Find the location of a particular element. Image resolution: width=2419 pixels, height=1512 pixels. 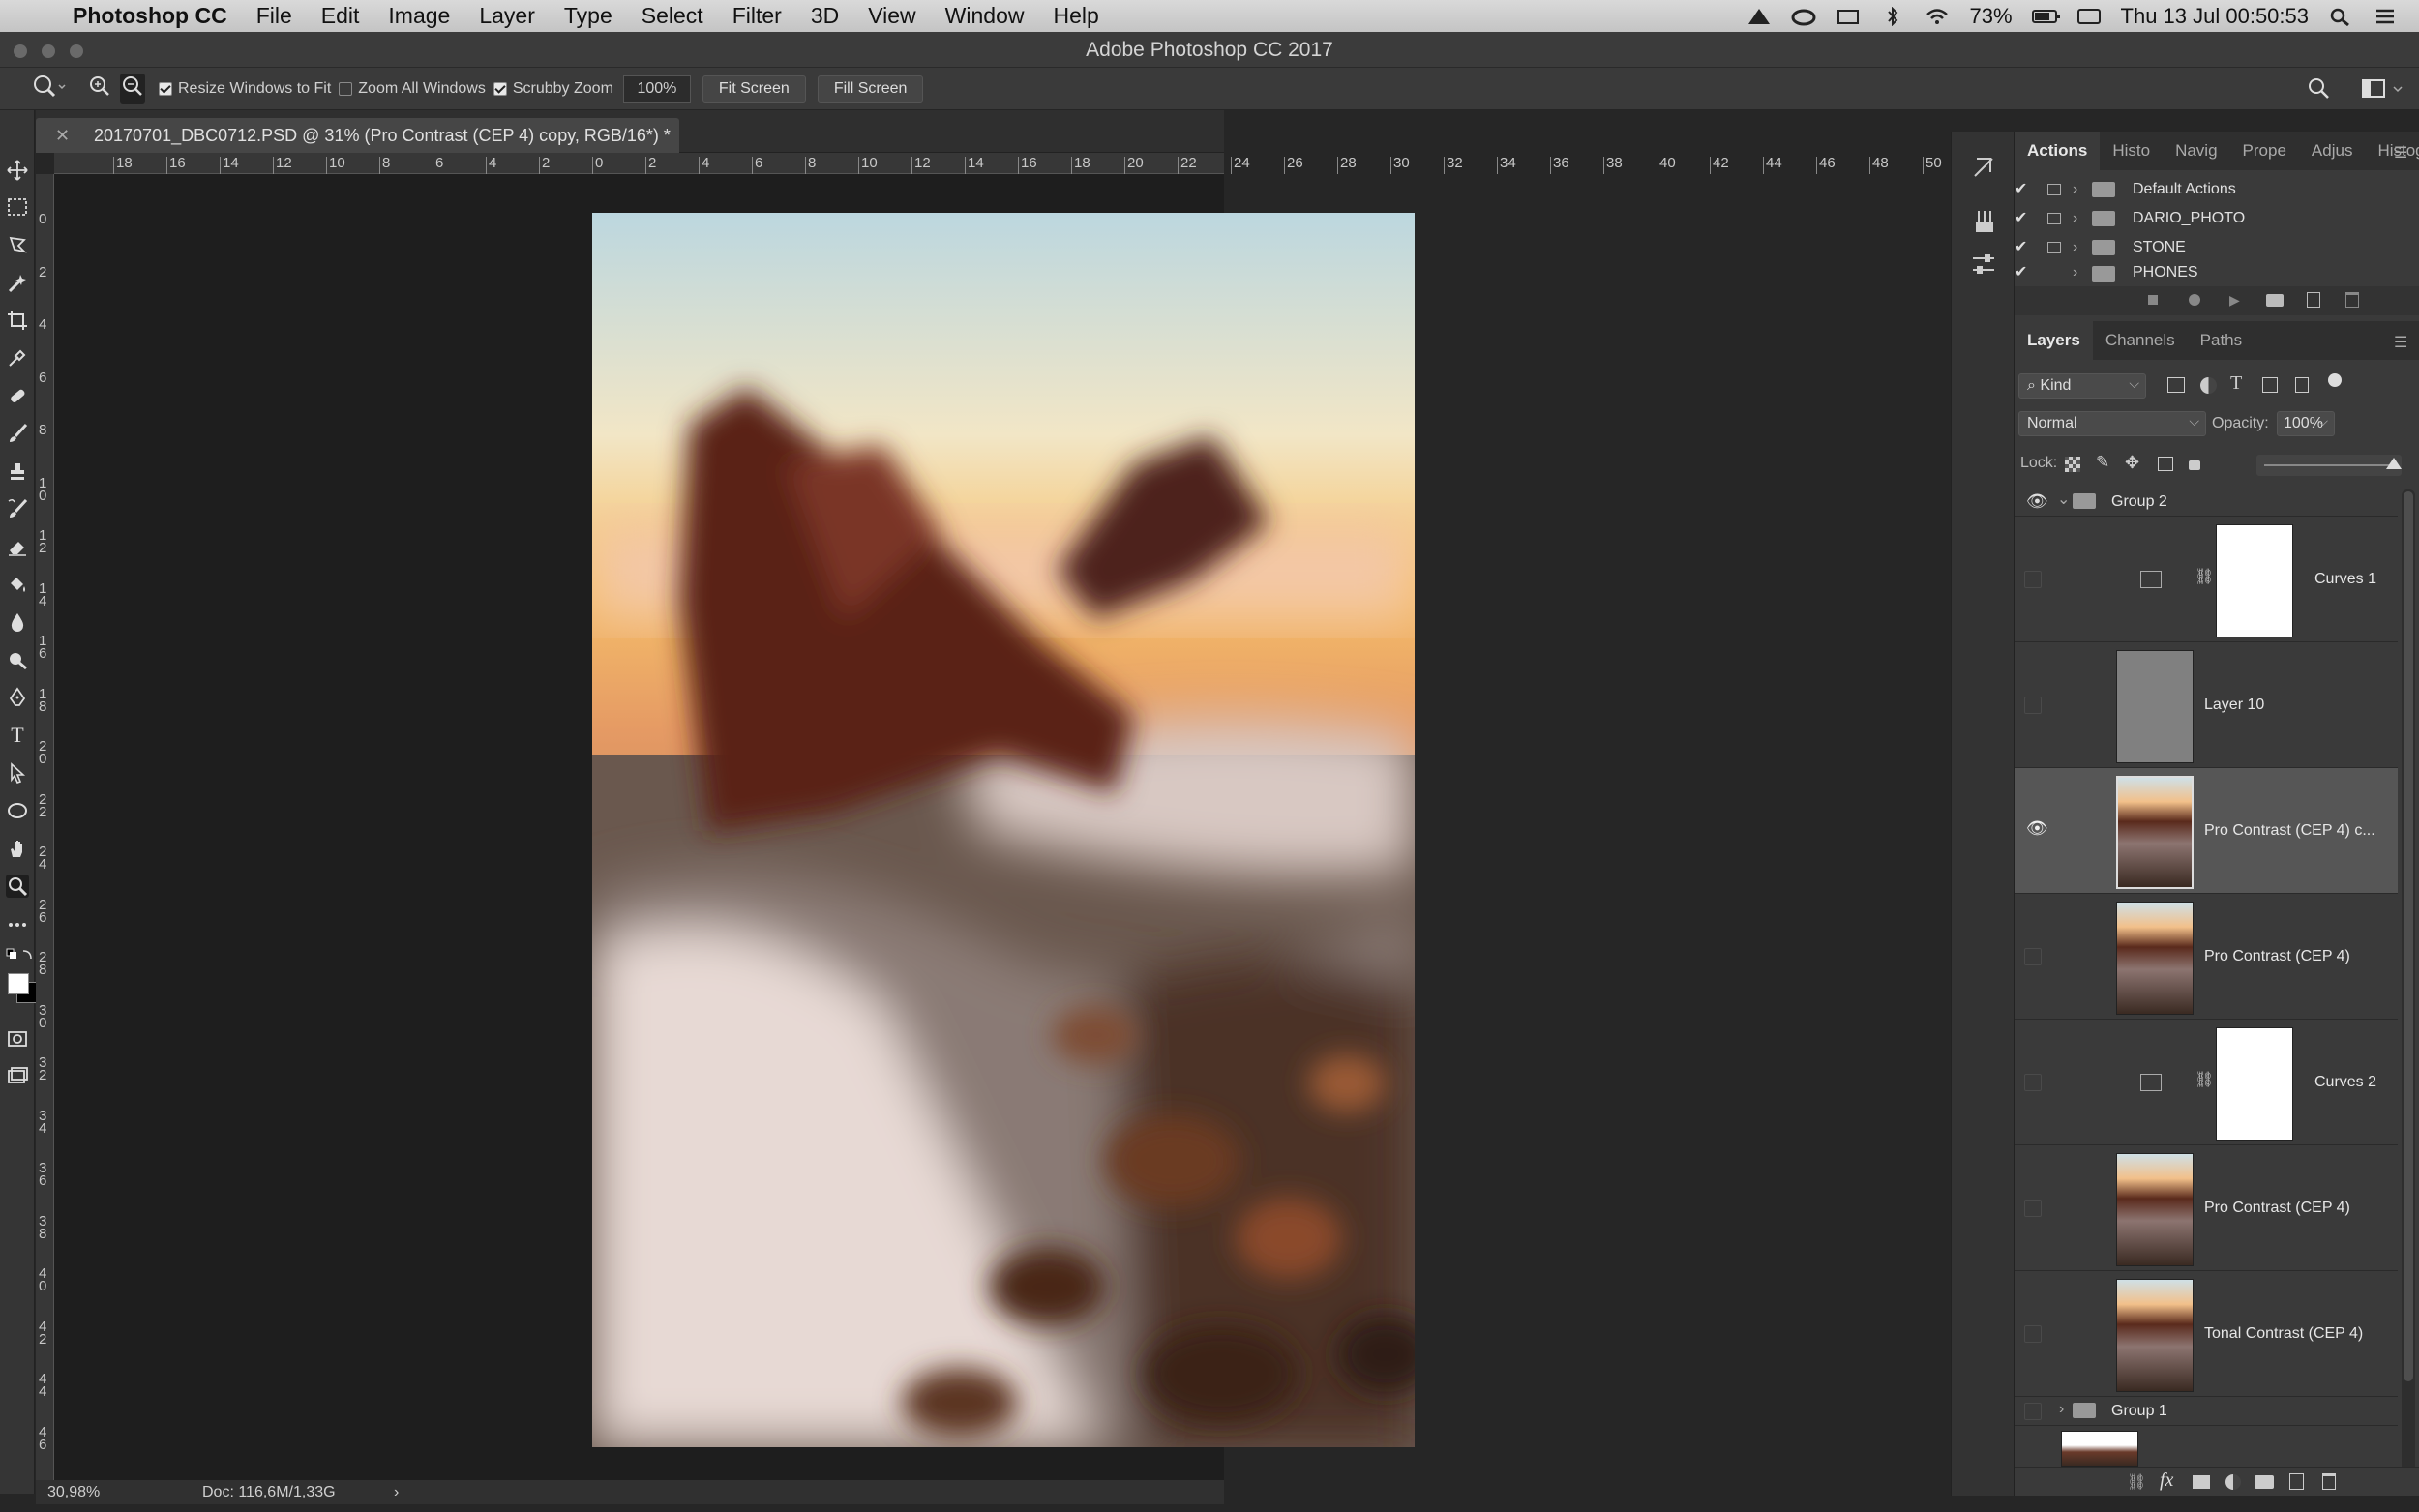

lock-position-icon: ✥ is located at coordinates (2132, 463).